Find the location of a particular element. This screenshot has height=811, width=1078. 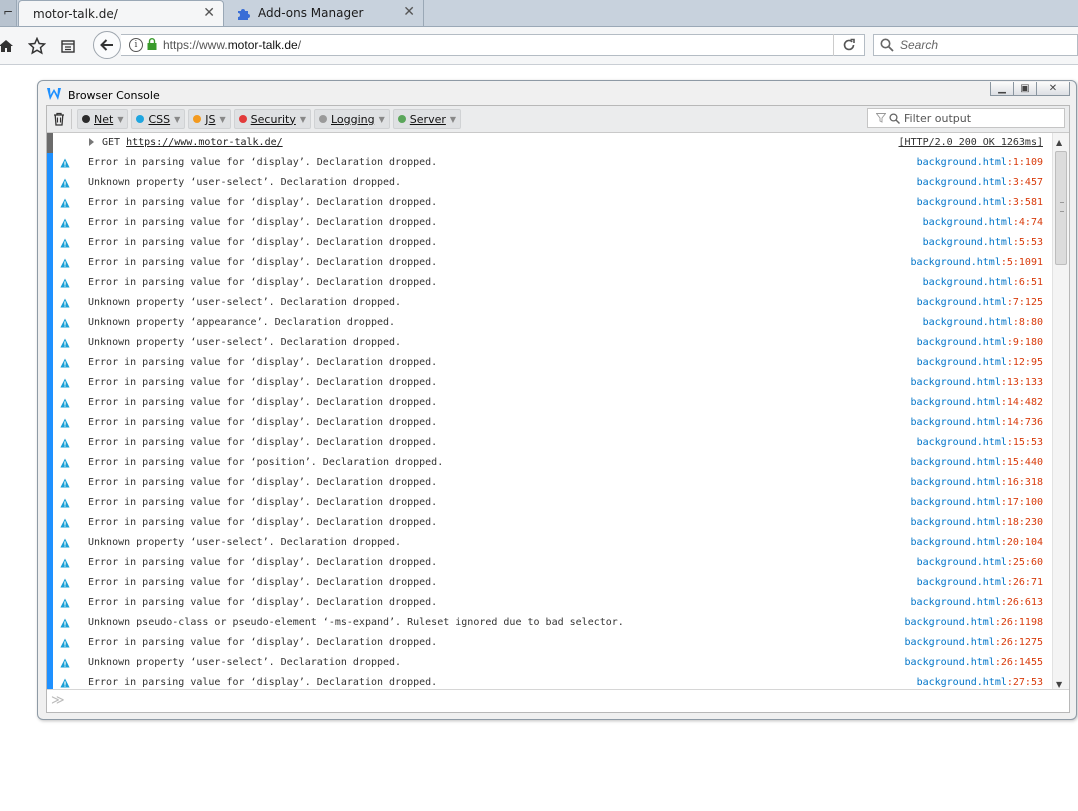

scroll-up-arrow-icon: ▲ is located at coordinates (1059, 142).